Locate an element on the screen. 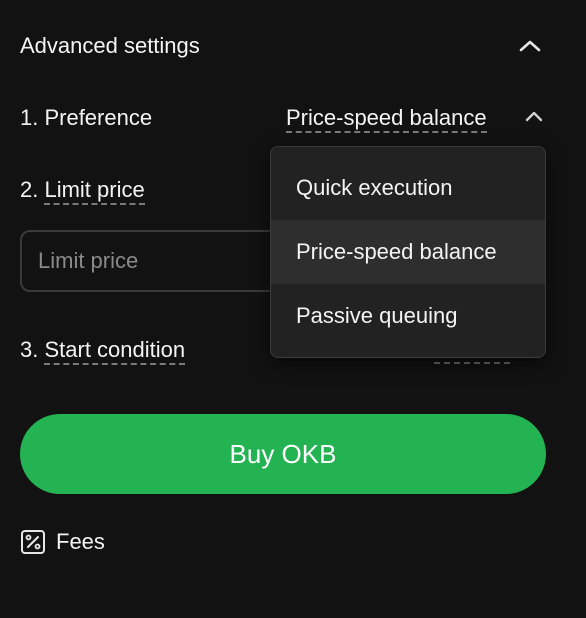 The image size is (586, 618). start-condition-value is located at coordinates (472, 363).